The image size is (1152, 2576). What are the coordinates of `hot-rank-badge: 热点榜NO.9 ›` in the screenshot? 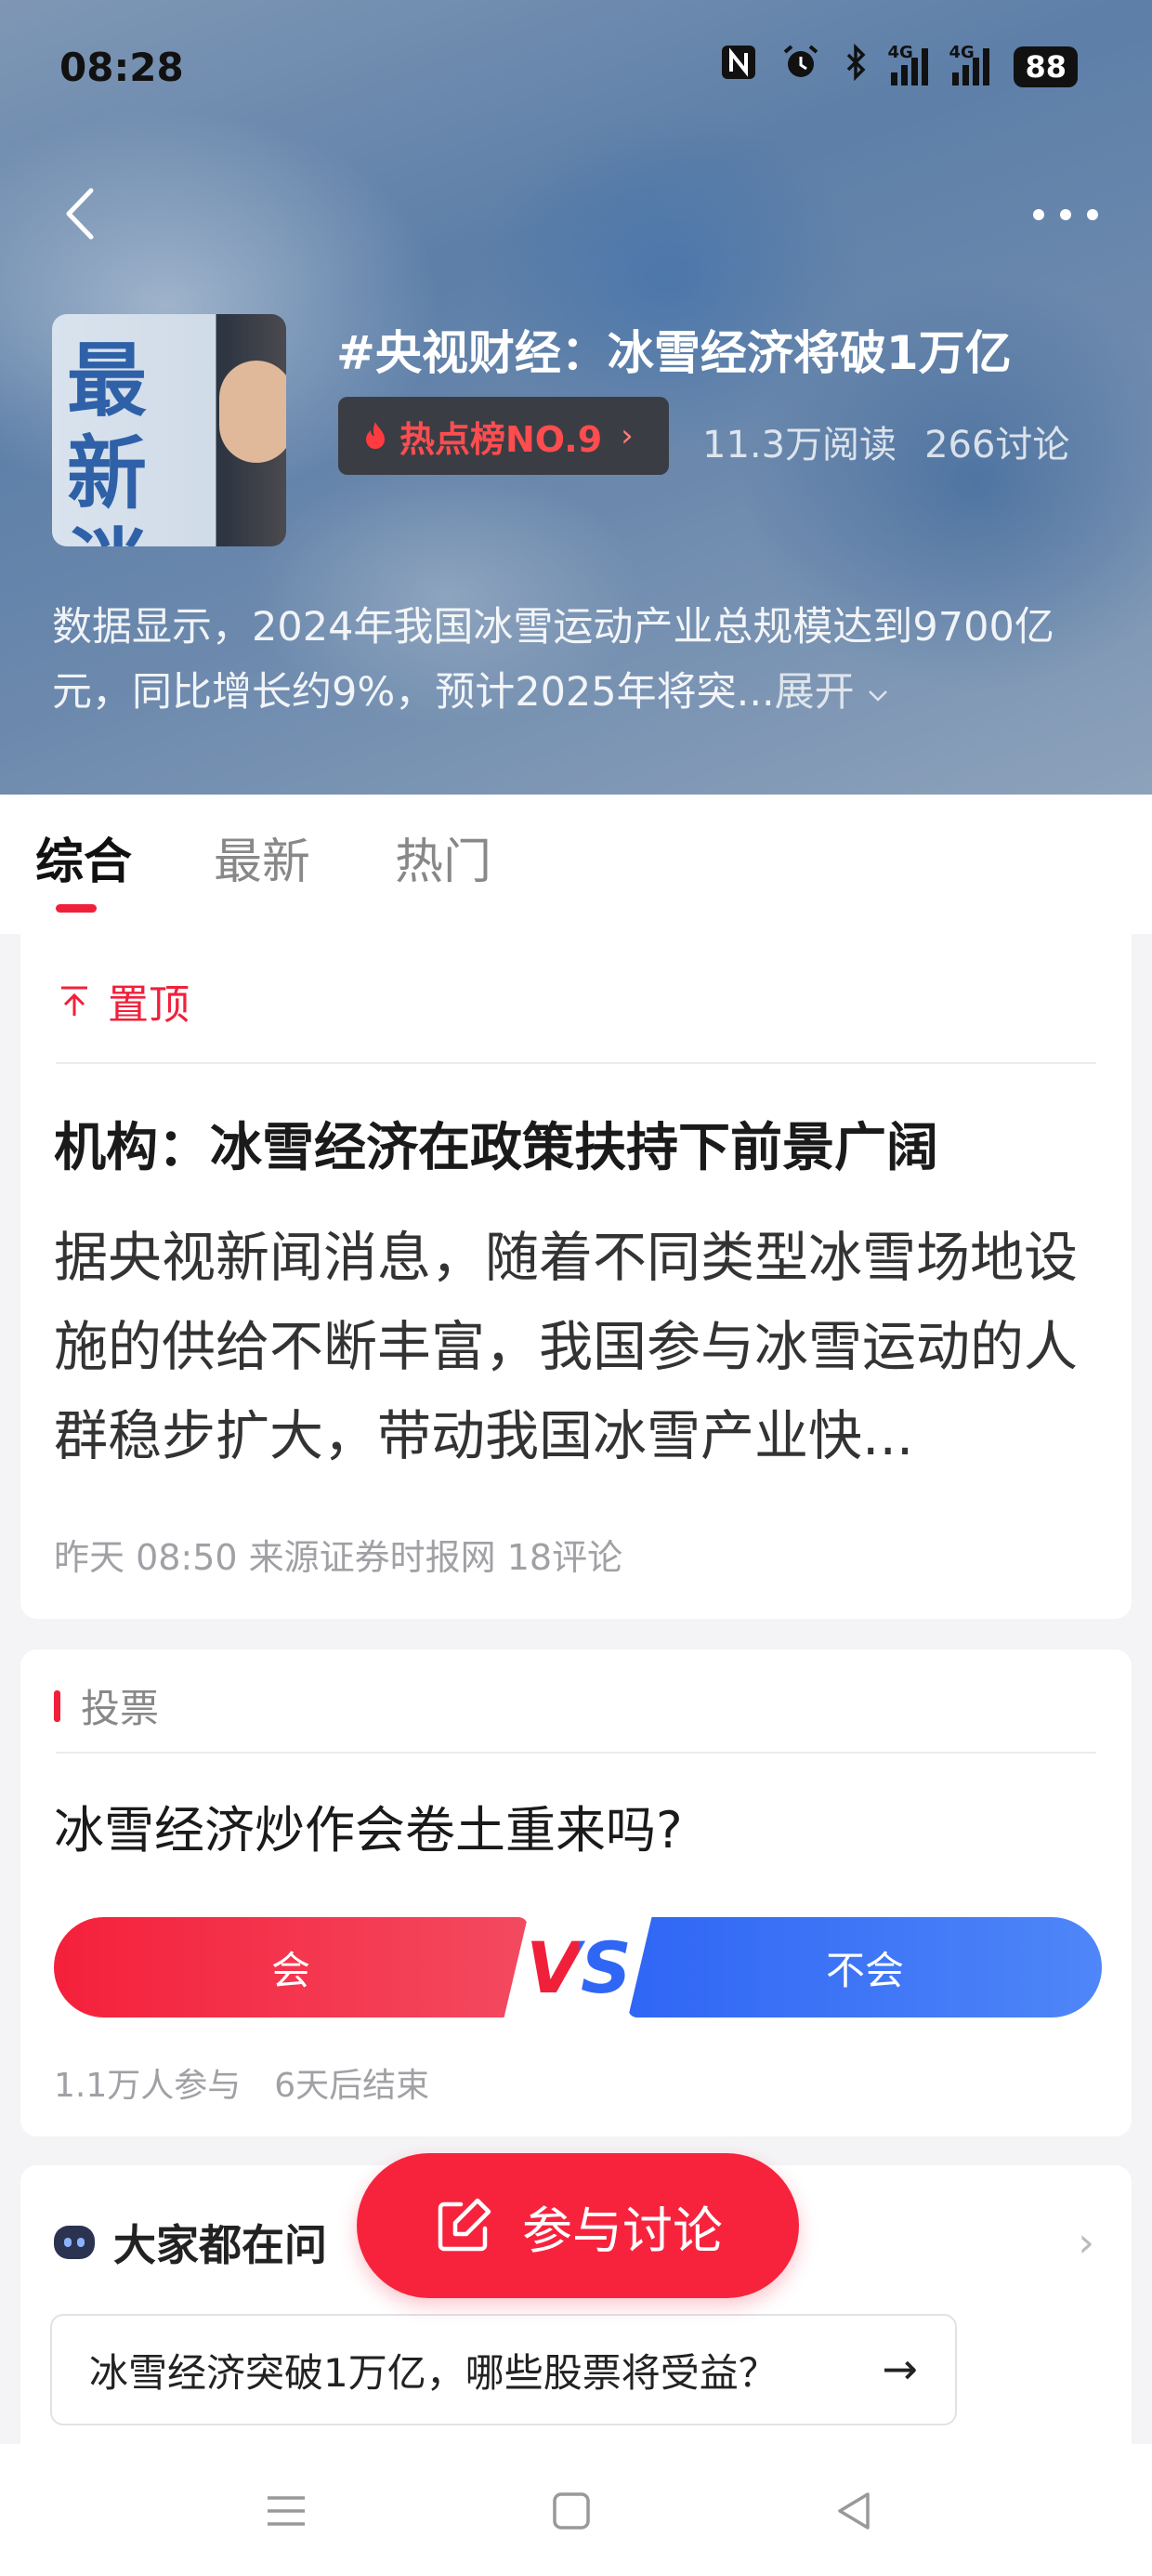 It's located at (503, 436).